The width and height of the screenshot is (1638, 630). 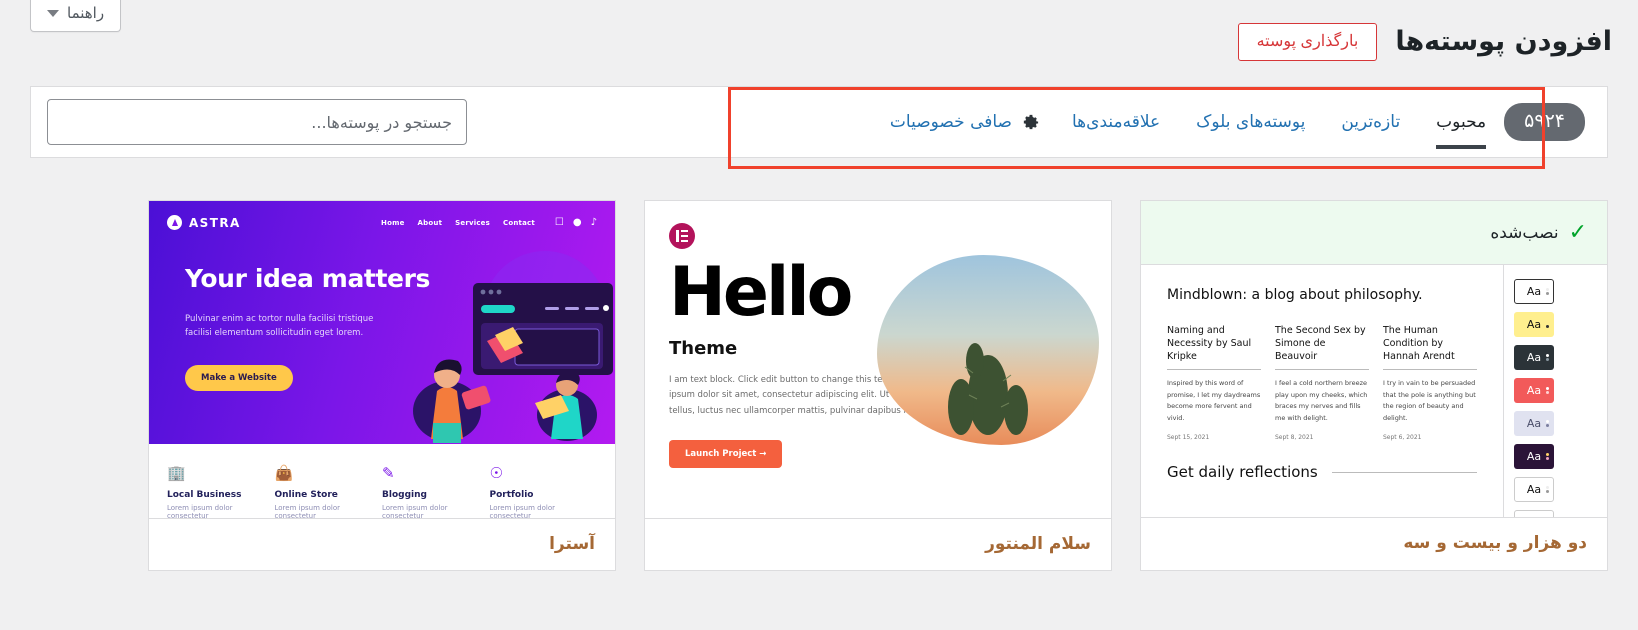 What do you see at coordinates (519, 222) in the screenshot?
I see `astra-nav-contact: Contact` at bounding box center [519, 222].